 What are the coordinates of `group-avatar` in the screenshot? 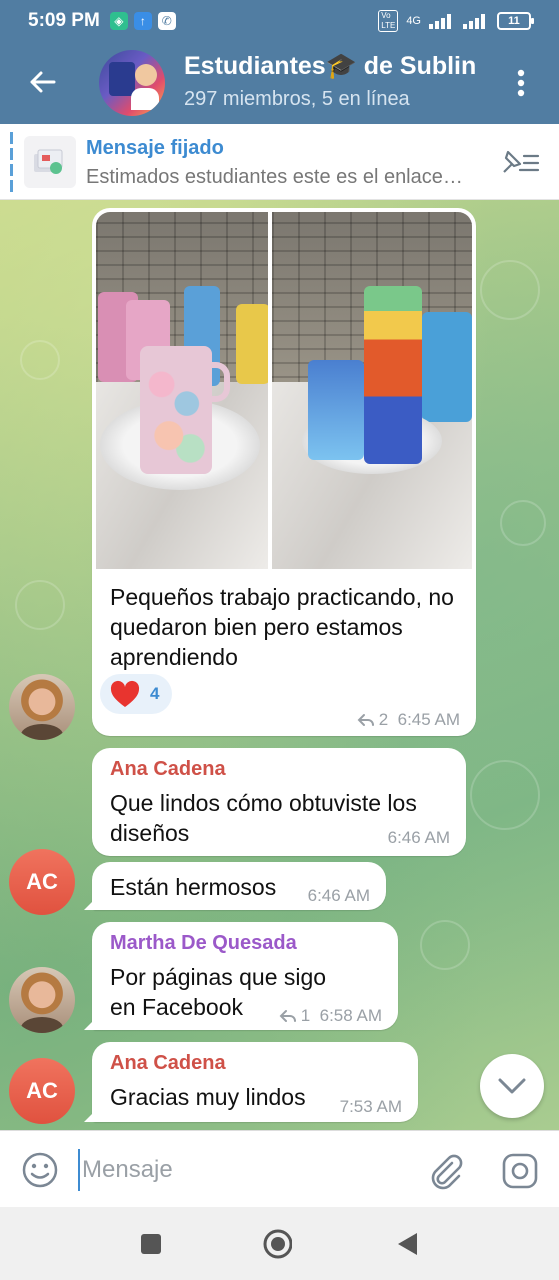 It's located at (132, 83).